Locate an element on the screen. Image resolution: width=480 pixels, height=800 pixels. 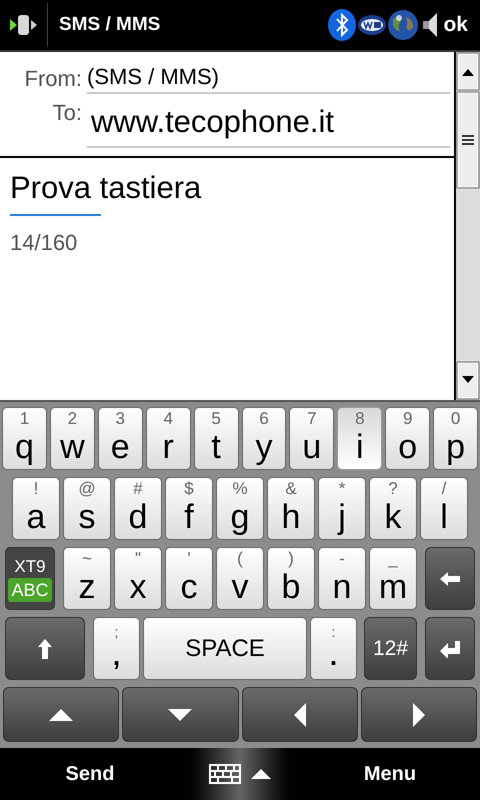
key: 6 y is located at coordinates (264, 438).